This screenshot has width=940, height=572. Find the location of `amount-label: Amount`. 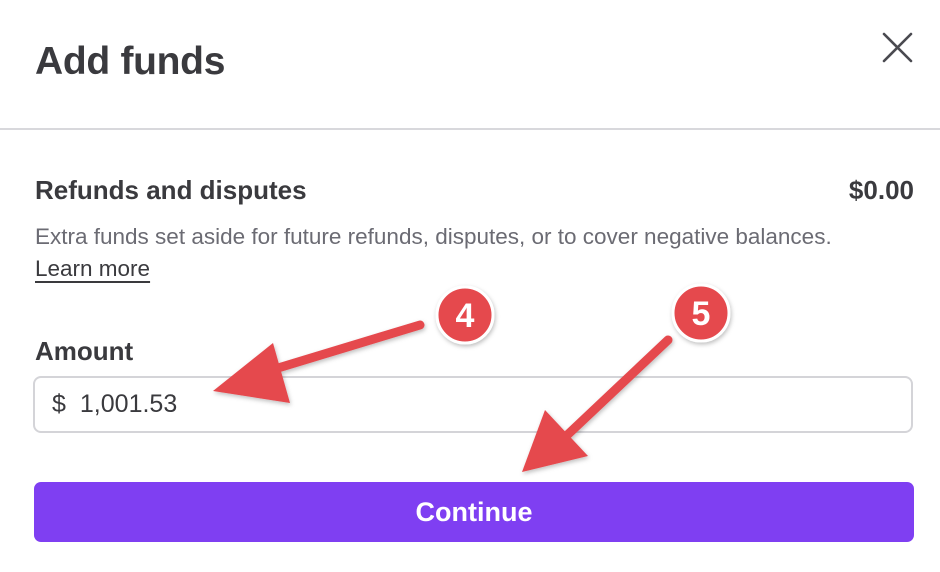

amount-label: Amount is located at coordinates (84, 351).